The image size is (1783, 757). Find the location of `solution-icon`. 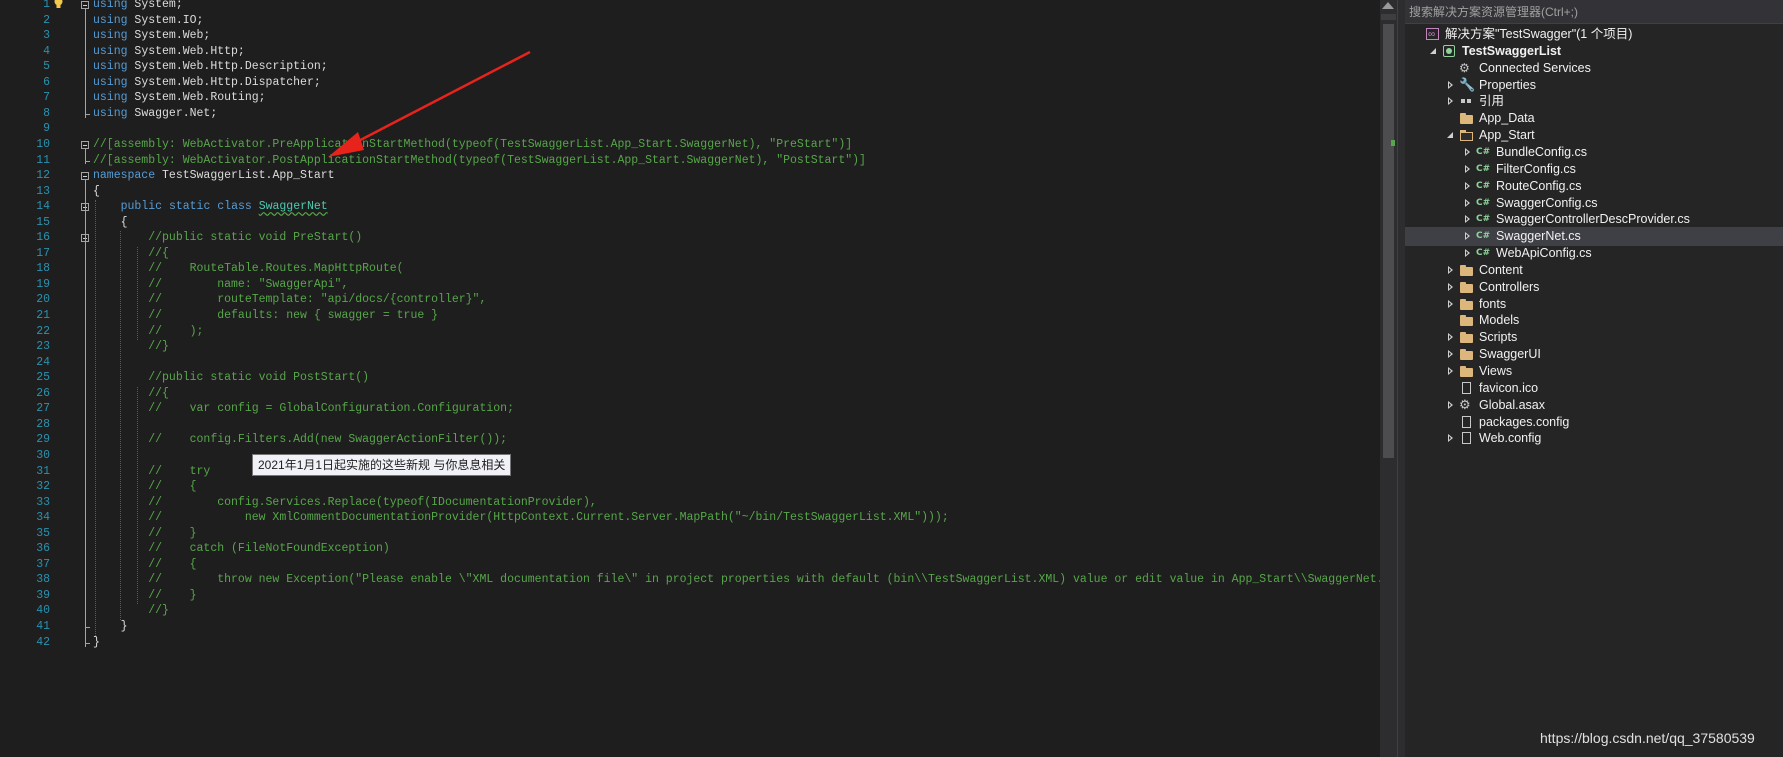

solution-icon is located at coordinates (1433, 34).